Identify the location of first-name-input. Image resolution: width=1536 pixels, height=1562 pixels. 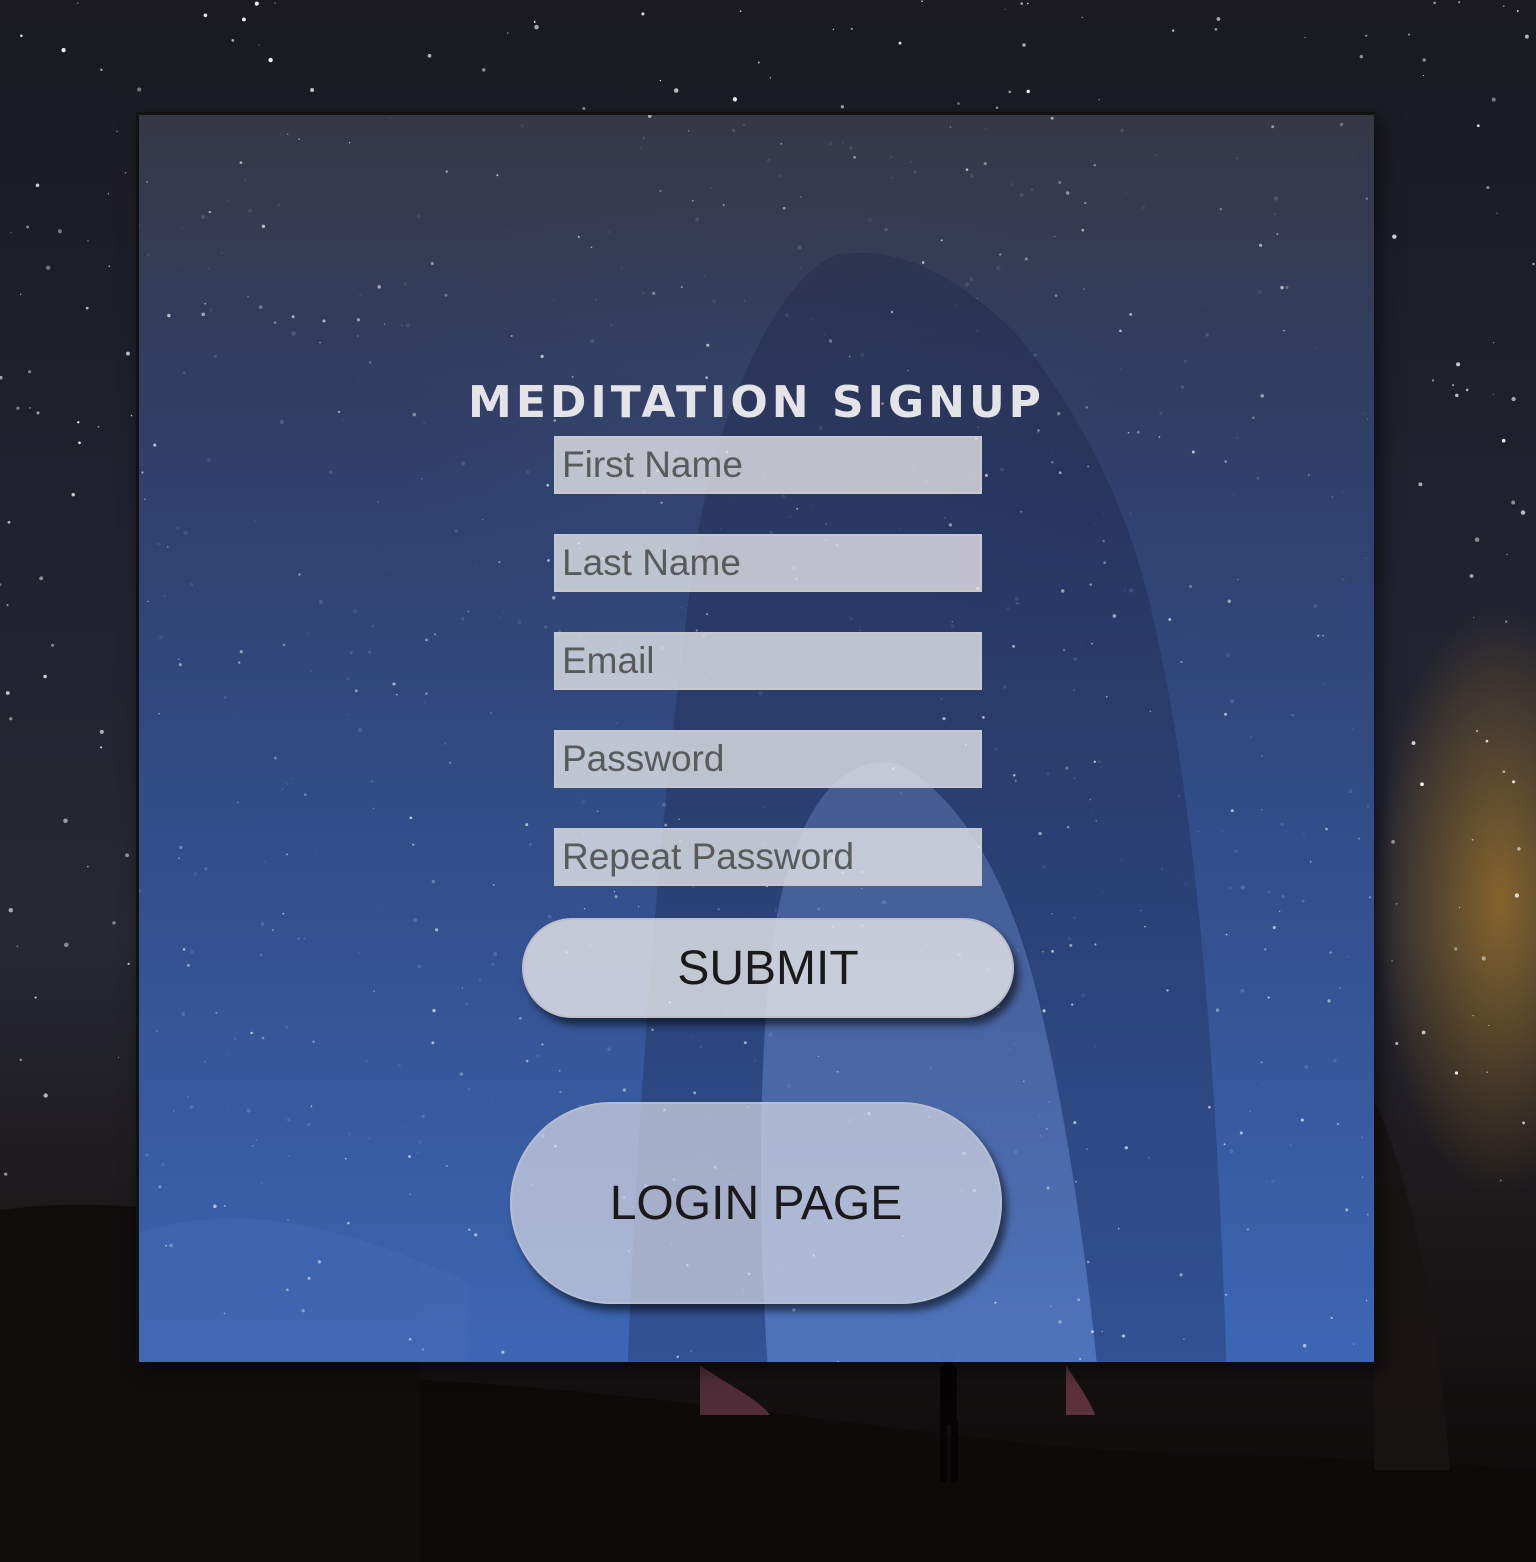
(768, 465).